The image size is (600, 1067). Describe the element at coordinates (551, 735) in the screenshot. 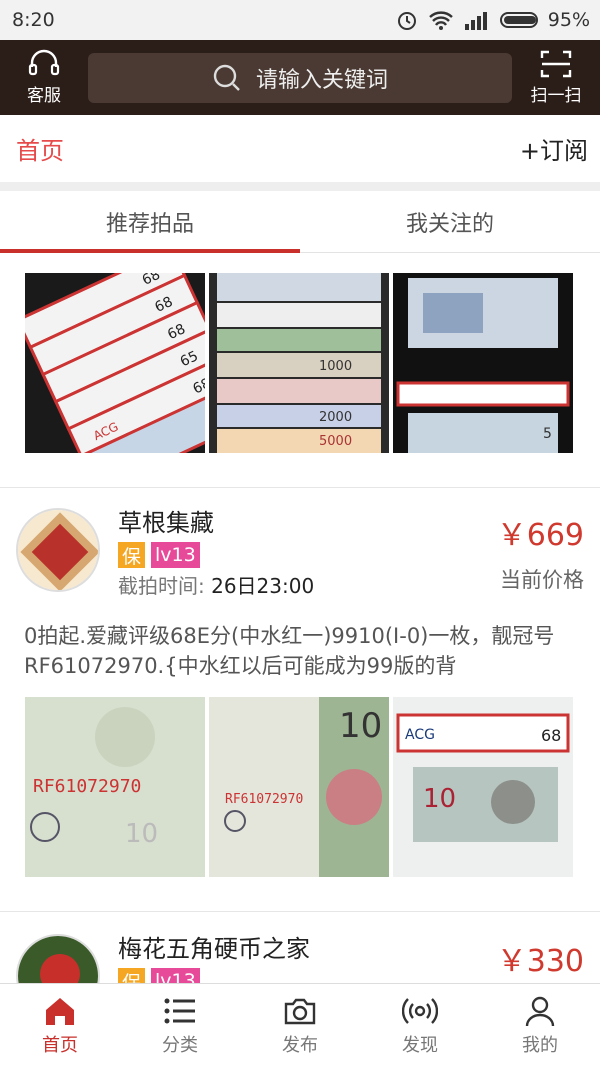

I see `svg-text: 68` at that location.